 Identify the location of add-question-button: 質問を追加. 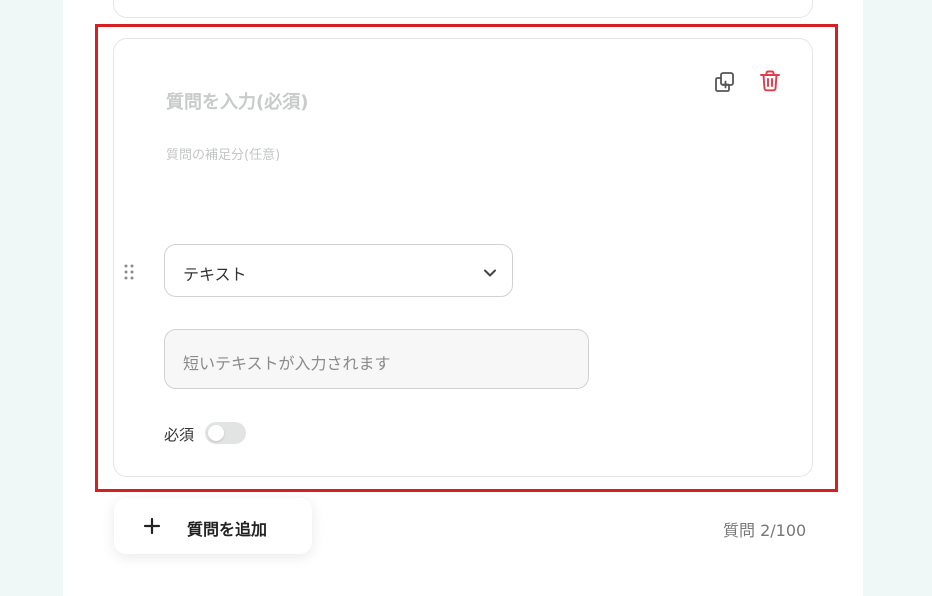
(213, 526).